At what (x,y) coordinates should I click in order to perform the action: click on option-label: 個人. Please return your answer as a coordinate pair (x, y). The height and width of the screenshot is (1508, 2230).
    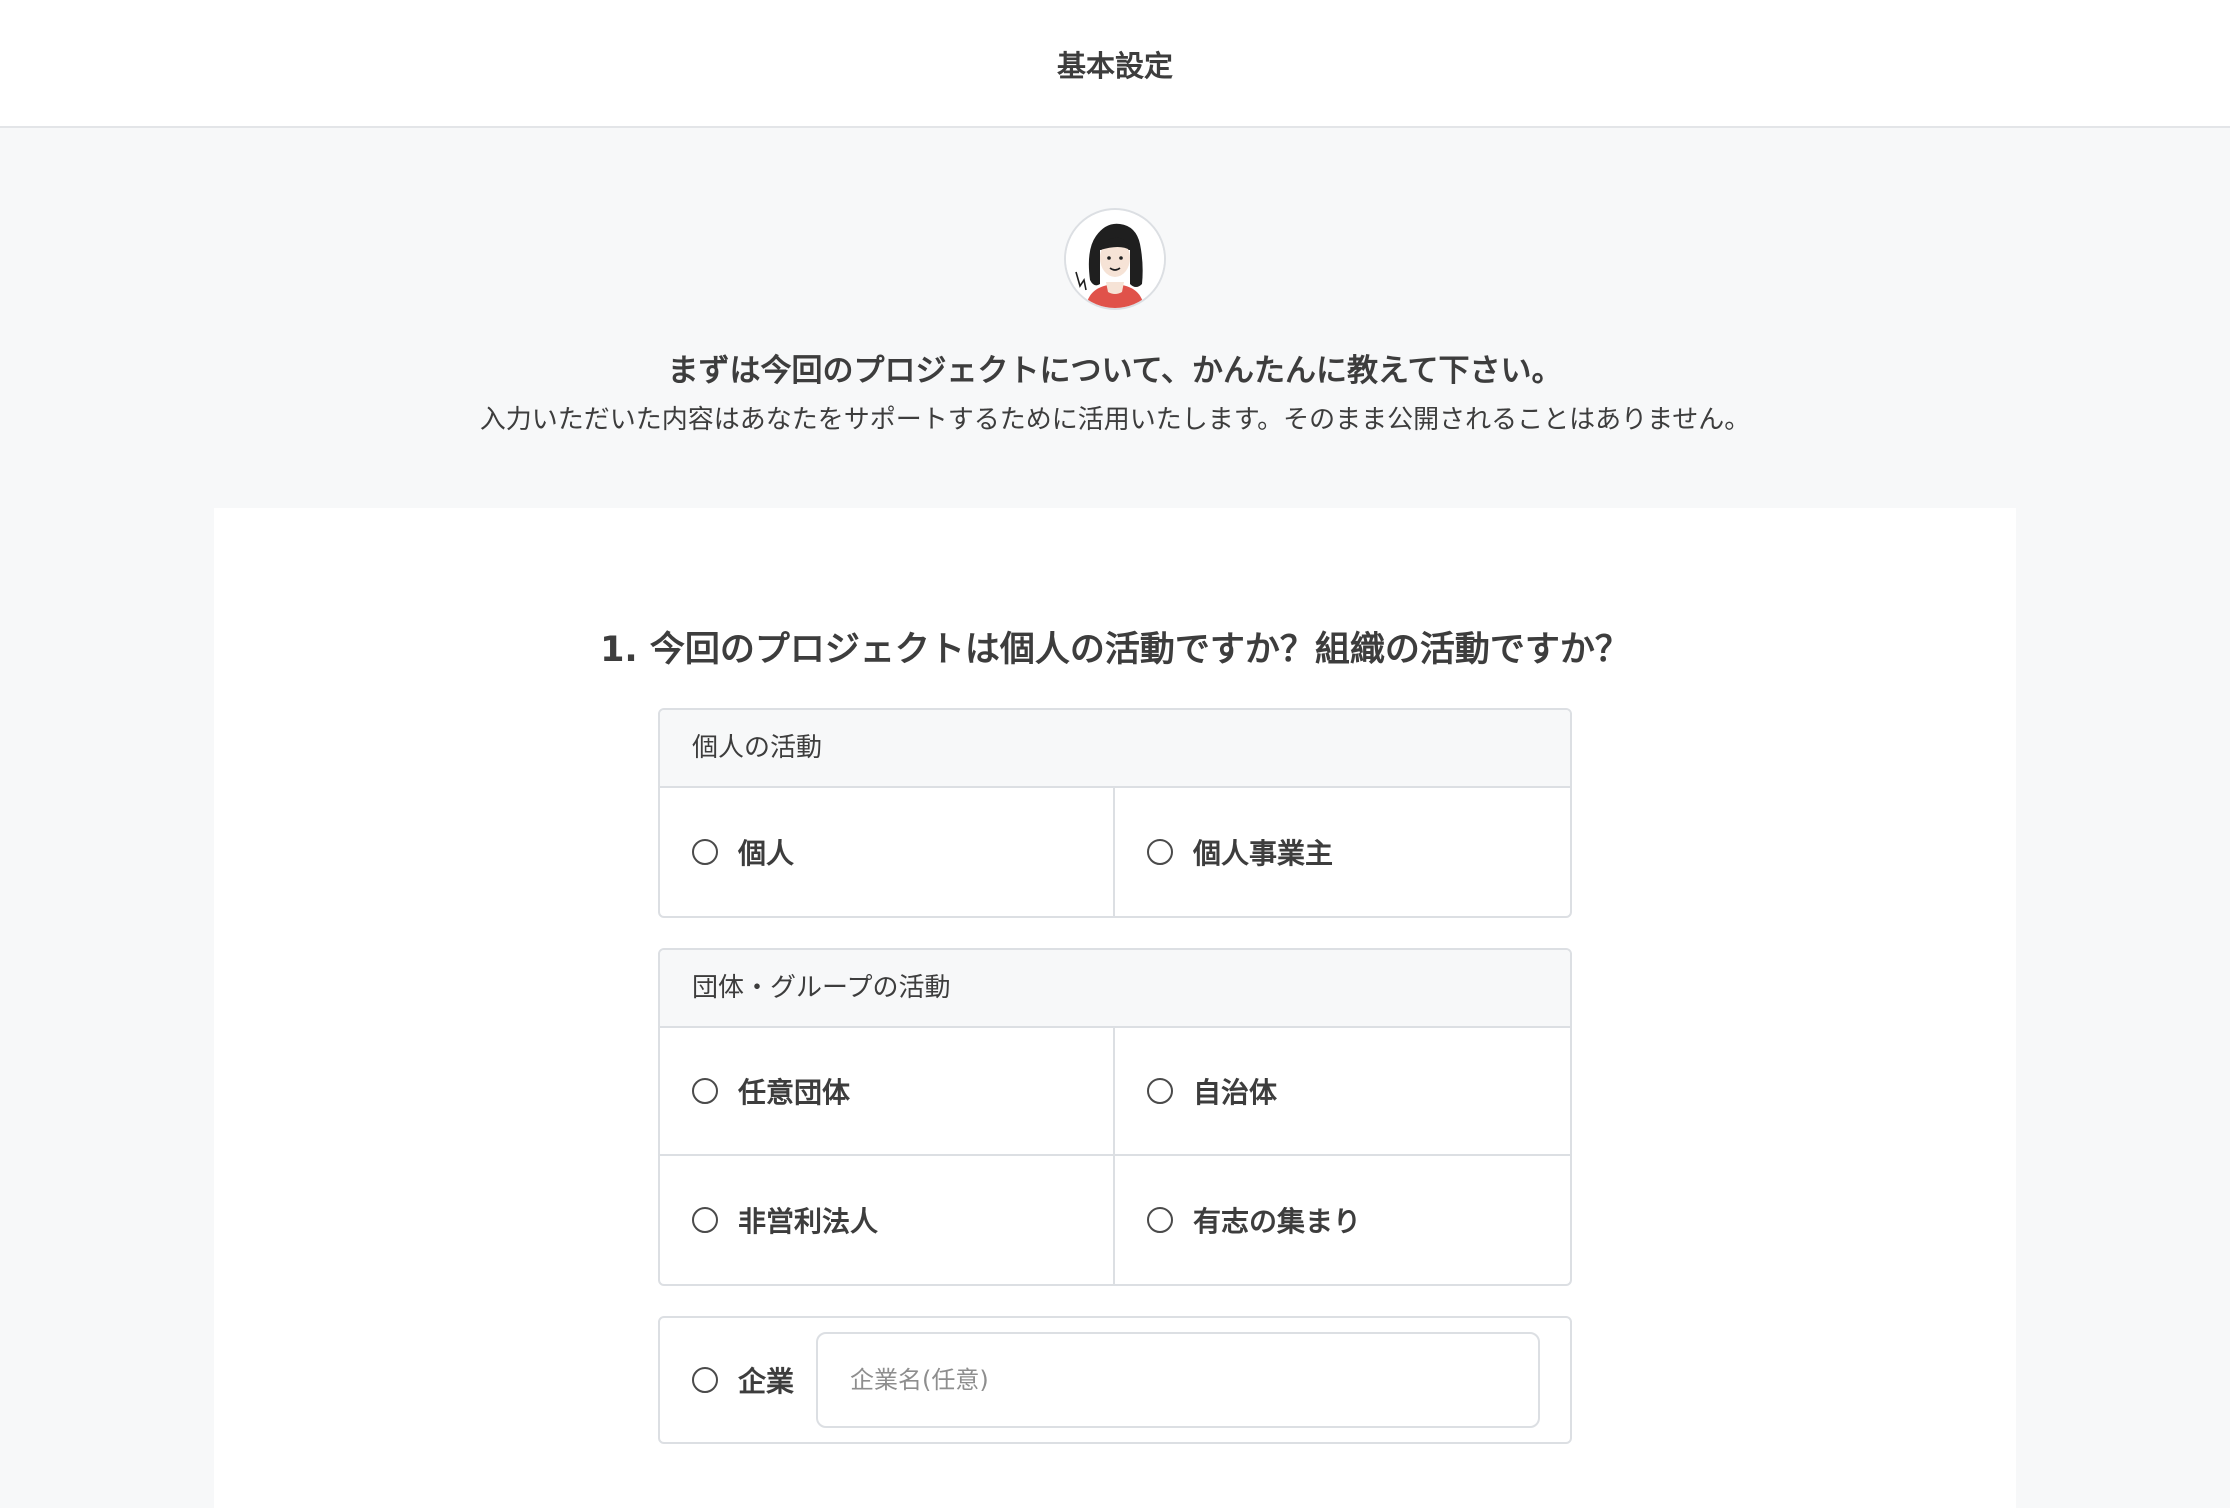
    Looking at the image, I should click on (766, 853).